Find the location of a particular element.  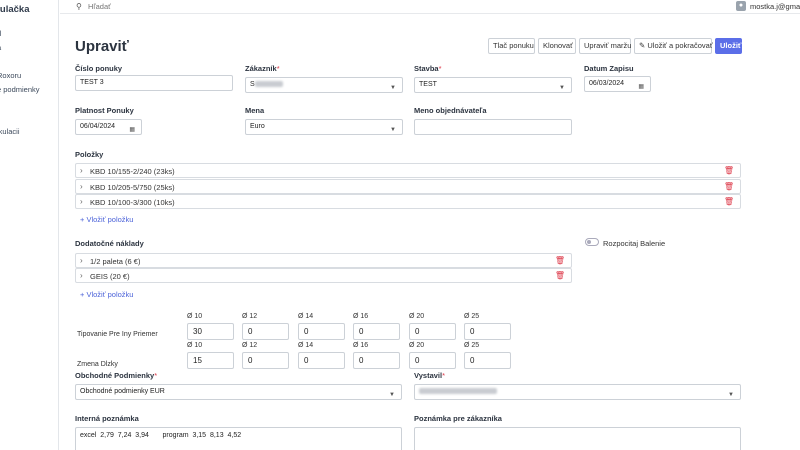

extra-costs-heading: Dodatočné náklady is located at coordinates (109, 243).